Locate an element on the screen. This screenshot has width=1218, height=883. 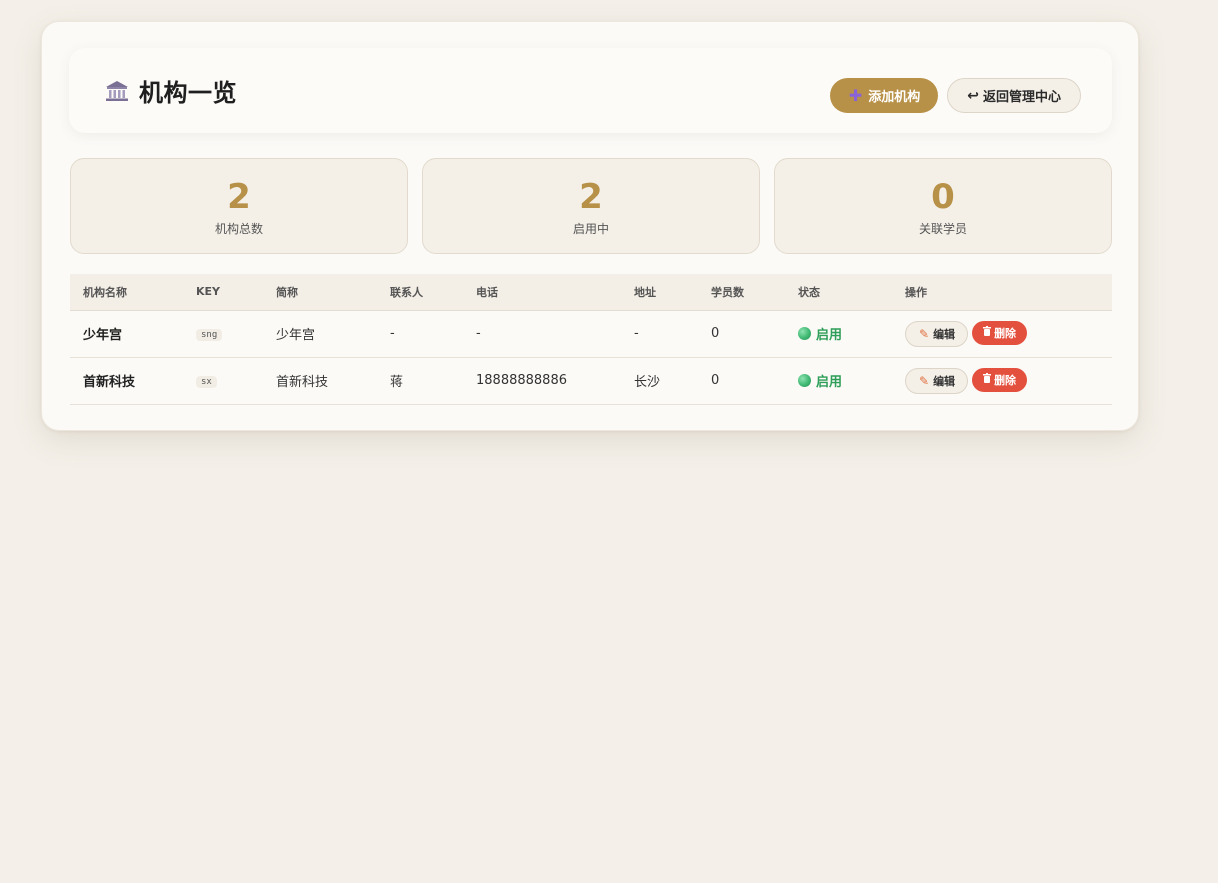
key-chip: sx is located at coordinates (206, 382).